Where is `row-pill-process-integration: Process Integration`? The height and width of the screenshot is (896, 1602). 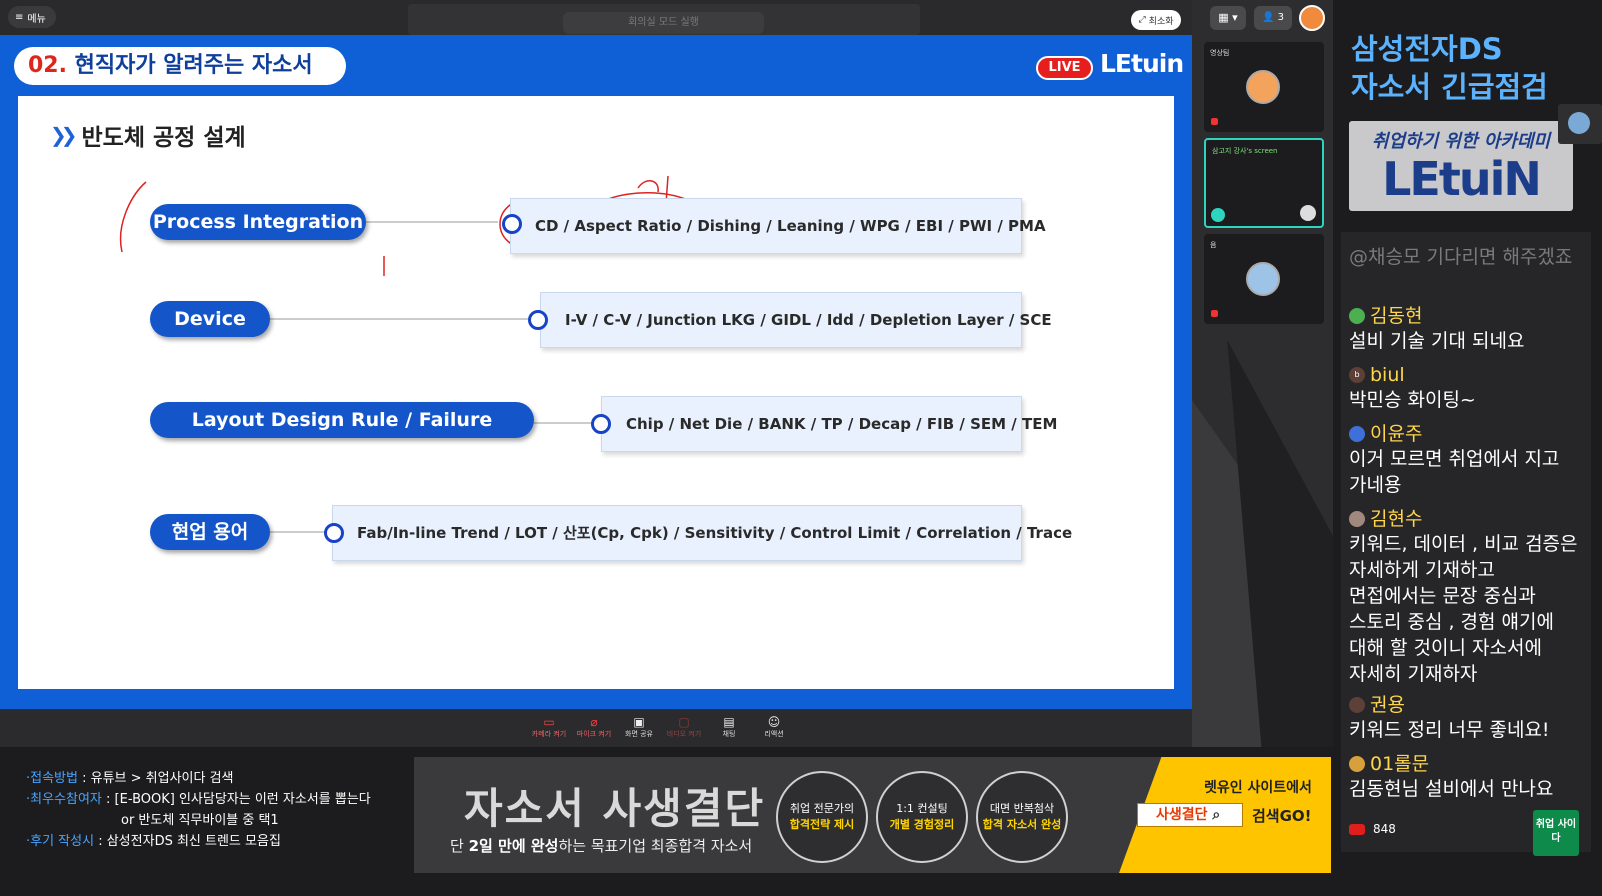
row-pill-process-integration: Process Integration is located at coordinates (258, 222).